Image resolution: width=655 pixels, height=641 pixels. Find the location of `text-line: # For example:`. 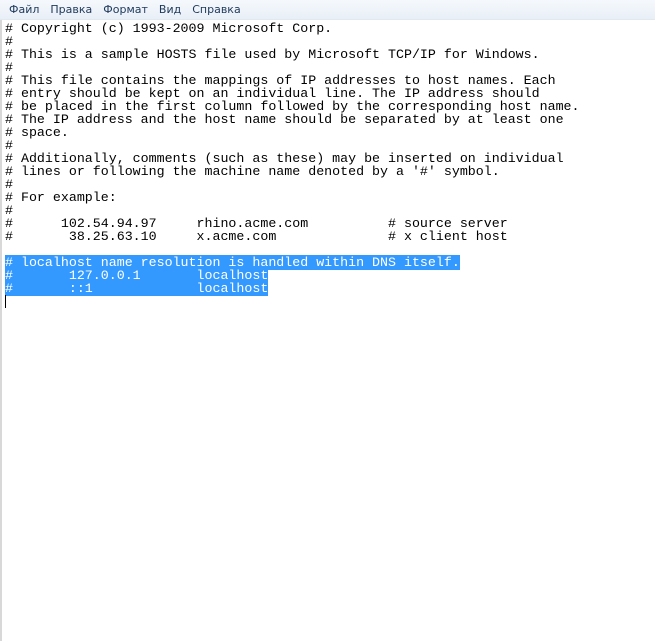

text-line: # For example: is located at coordinates (61, 197).